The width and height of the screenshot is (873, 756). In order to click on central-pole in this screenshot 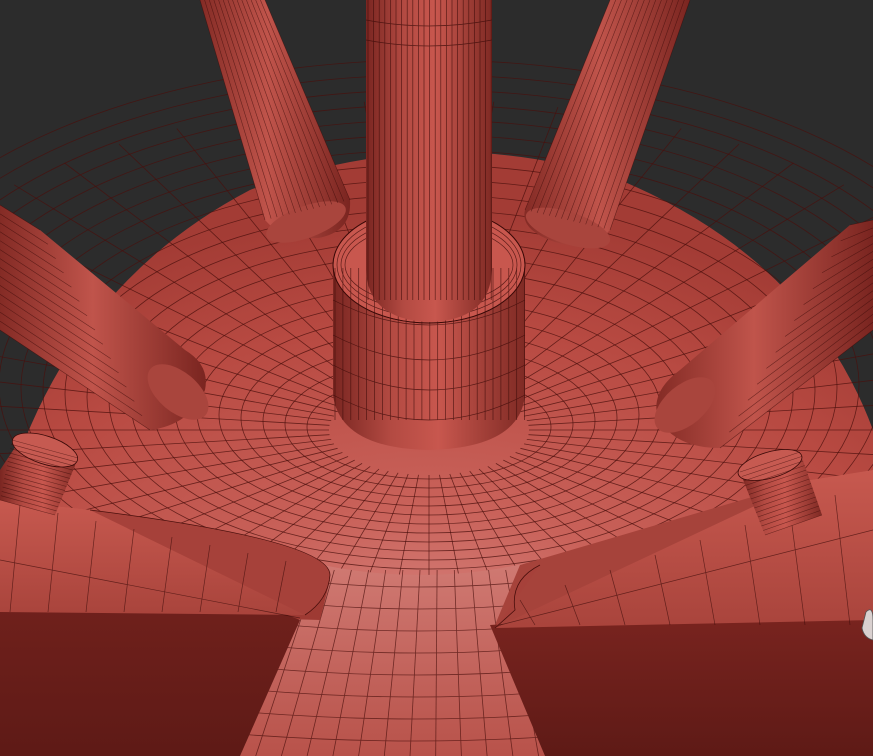, I will do `click(429, 161)`.